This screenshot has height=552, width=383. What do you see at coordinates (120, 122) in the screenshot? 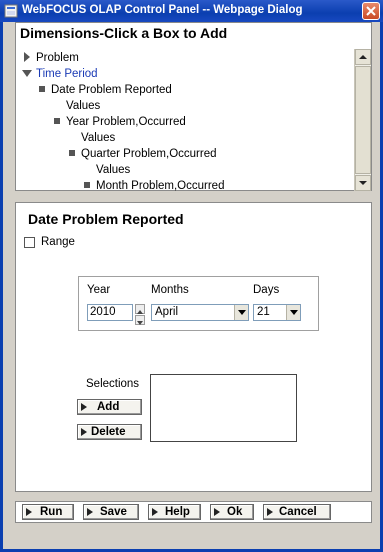
I see `tree-item-year: Year Problem,Occurred` at bounding box center [120, 122].